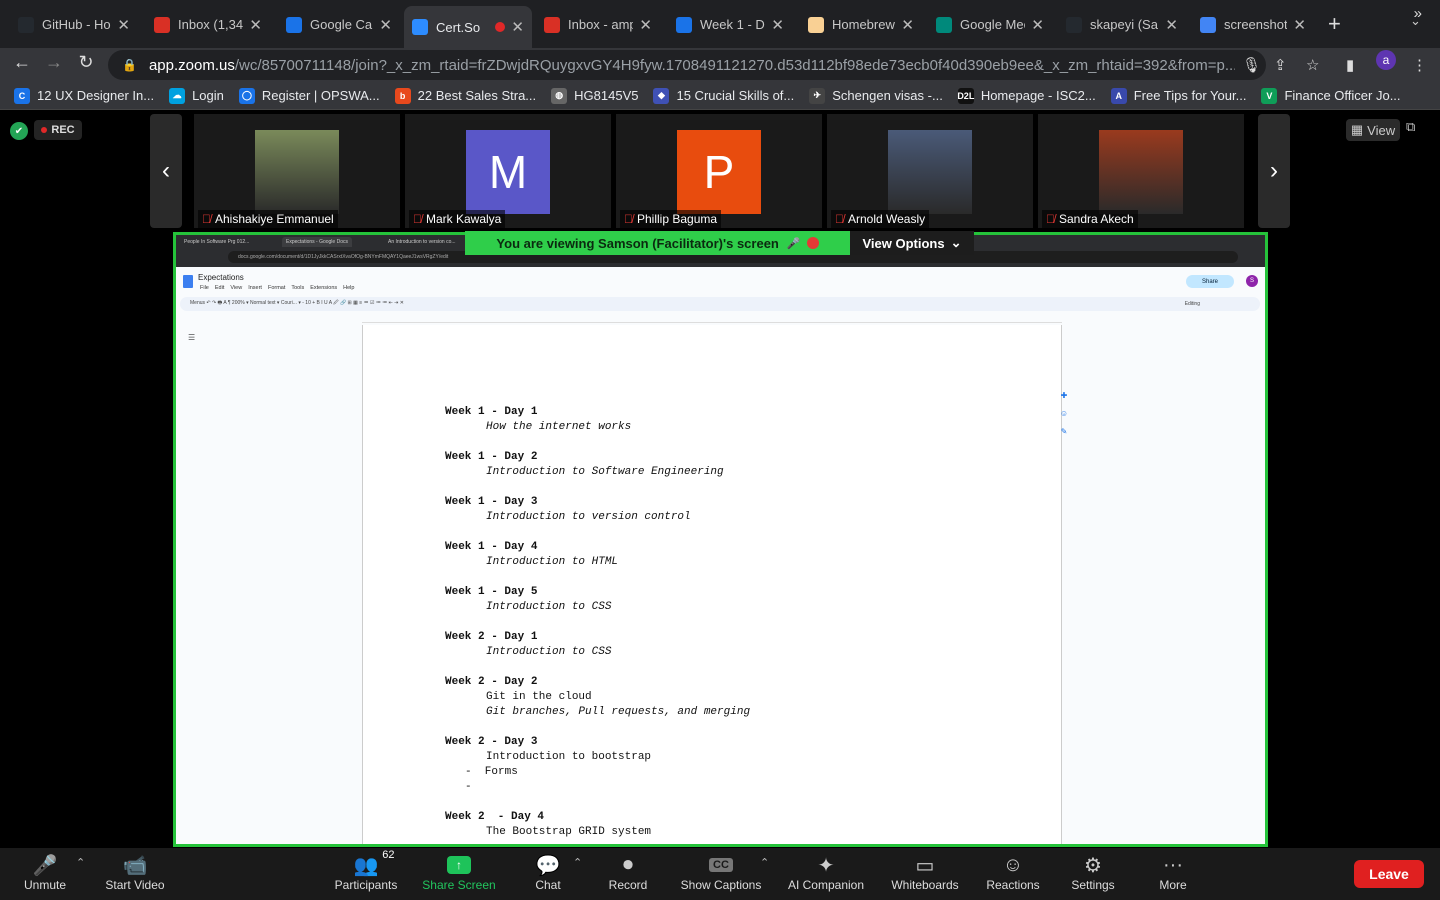  I want to click on tab-title: GitHub - Ho, so click(76, 24).